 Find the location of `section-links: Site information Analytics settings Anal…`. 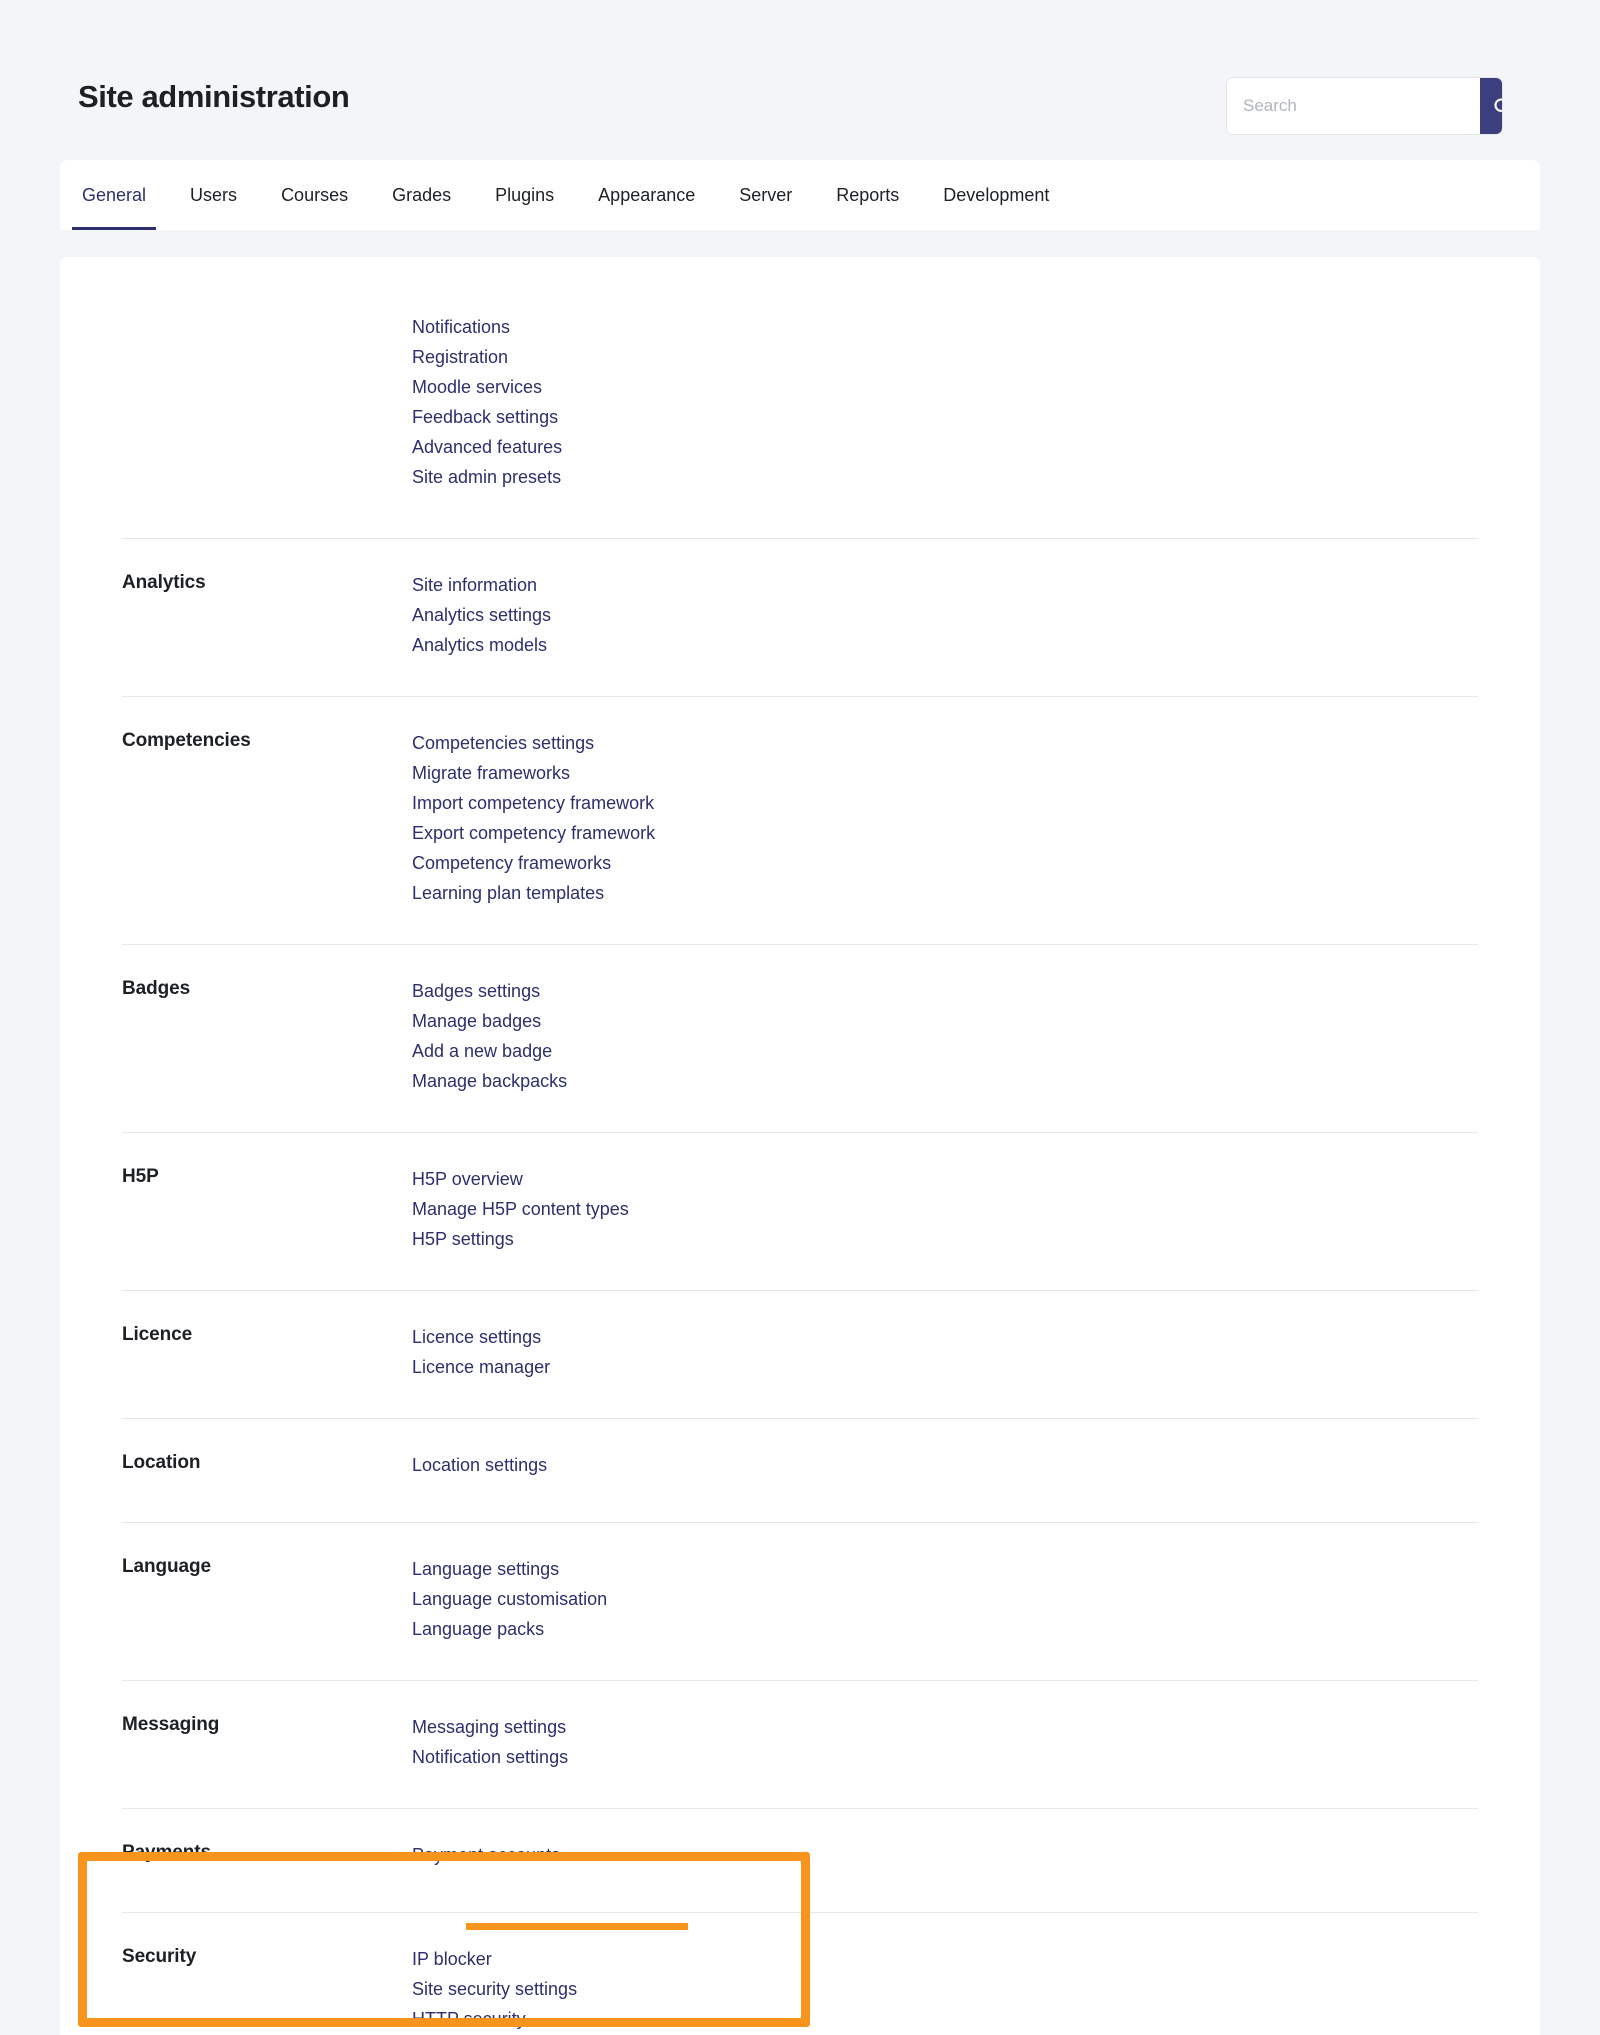

section-links: Site information Analytics settings Anal… is located at coordinates (955, 617).